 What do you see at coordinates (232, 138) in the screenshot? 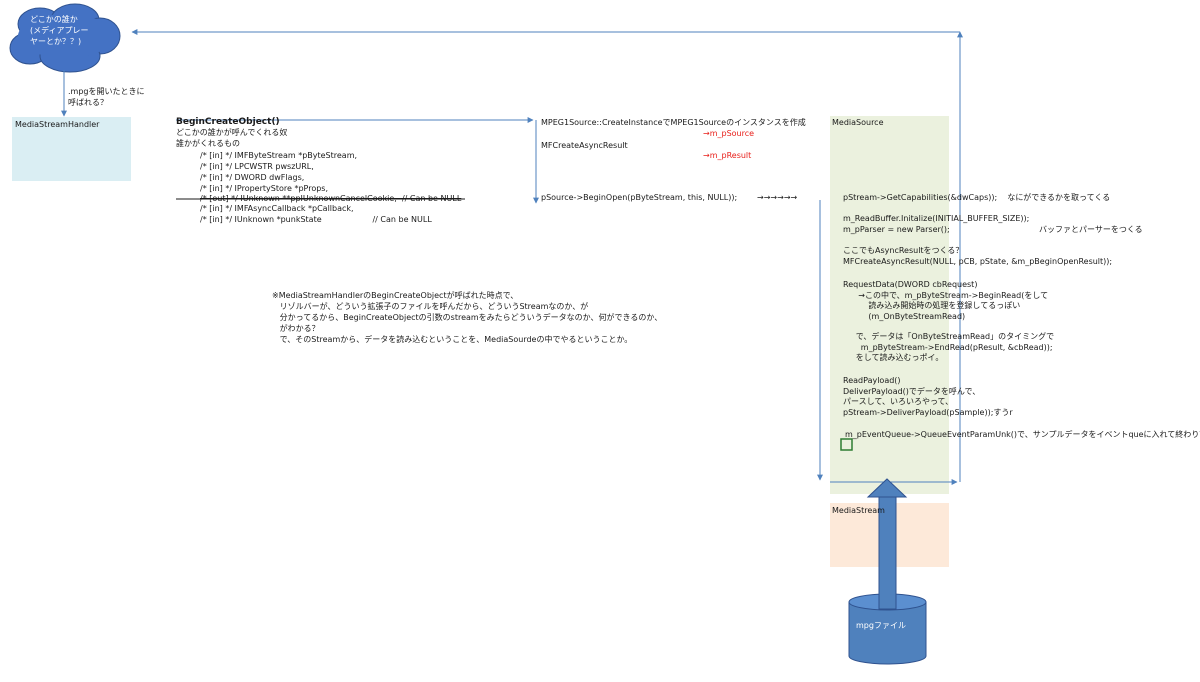
I see `begin-create-desc: どこかの誰かが呼んでくれる奴 誰かがくれるもの` at bounding box center [232, 138].